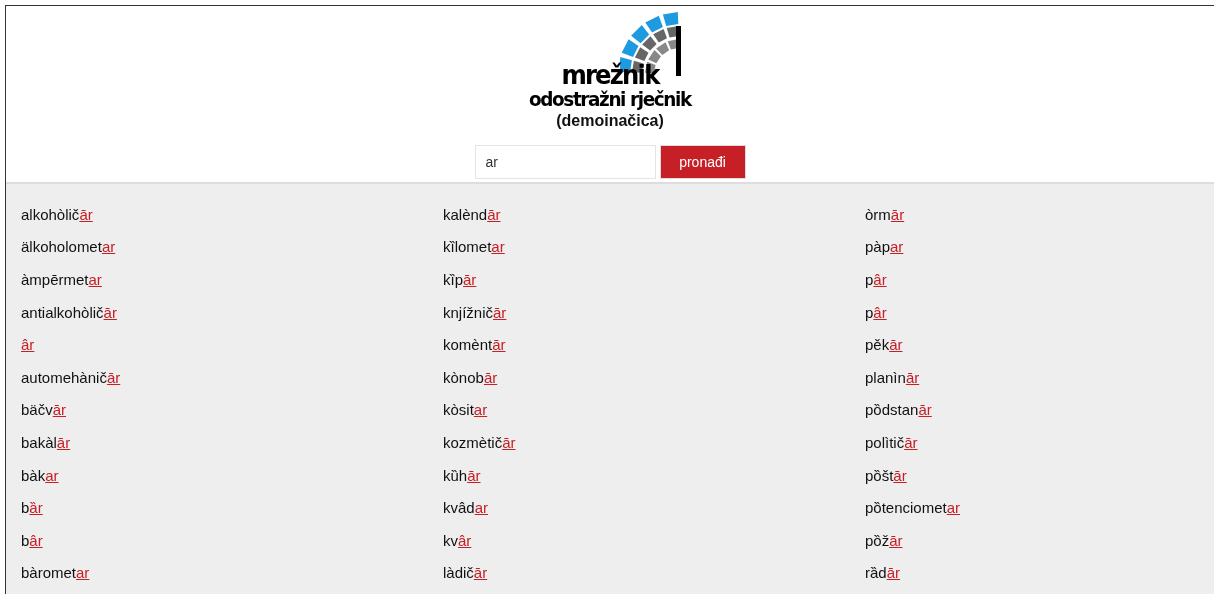 The width and height of the screenshot is (1214, 594). What do you see at coordinates (69, 312) in the screenshot?
I see `word-link: antialkohòličār` at bounding box center [69, 312].